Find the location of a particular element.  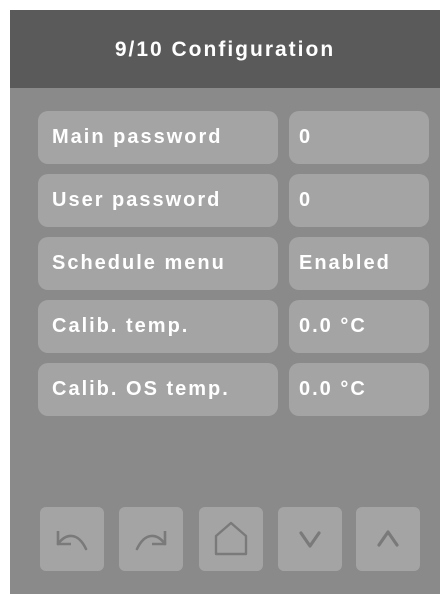

redo-arrow-icon is located at coordinates (151, 539).